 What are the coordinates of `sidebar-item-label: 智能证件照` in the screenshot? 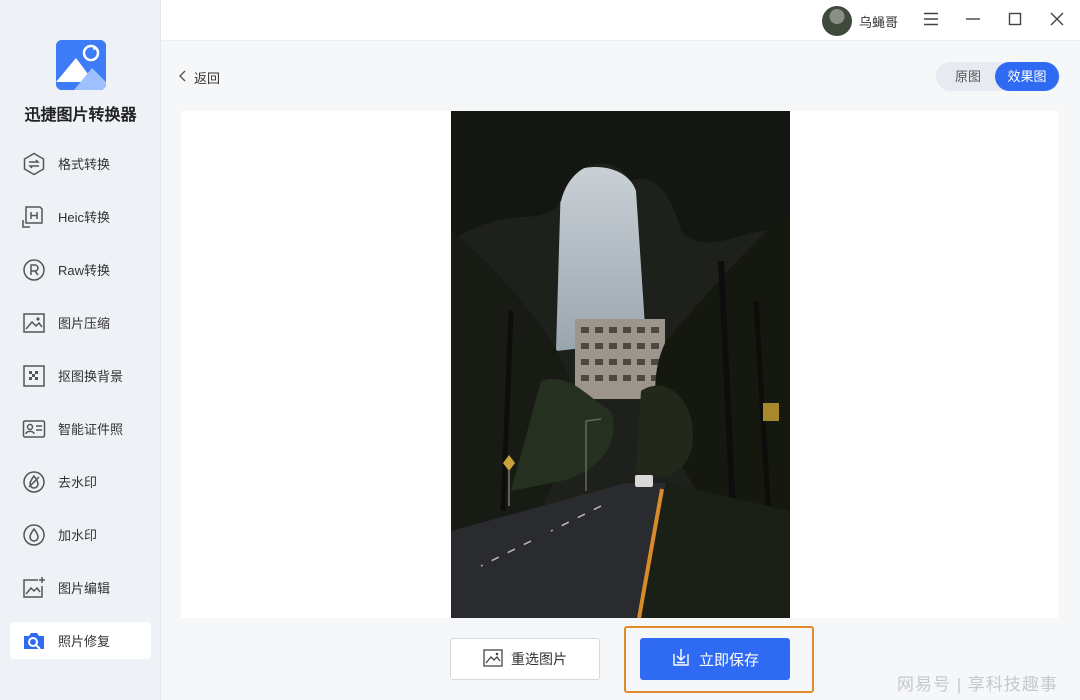 It's located at (91, 429).